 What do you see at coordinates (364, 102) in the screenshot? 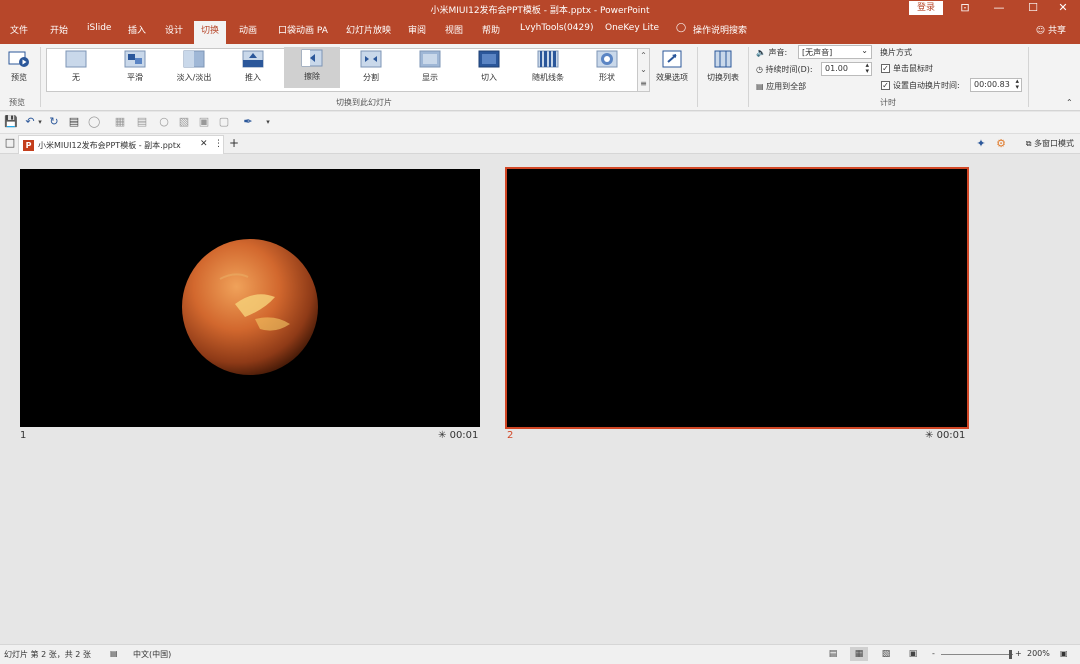
I see `transitions-group-label: 切换到此幻灯片` at bounding box center [364, 102].